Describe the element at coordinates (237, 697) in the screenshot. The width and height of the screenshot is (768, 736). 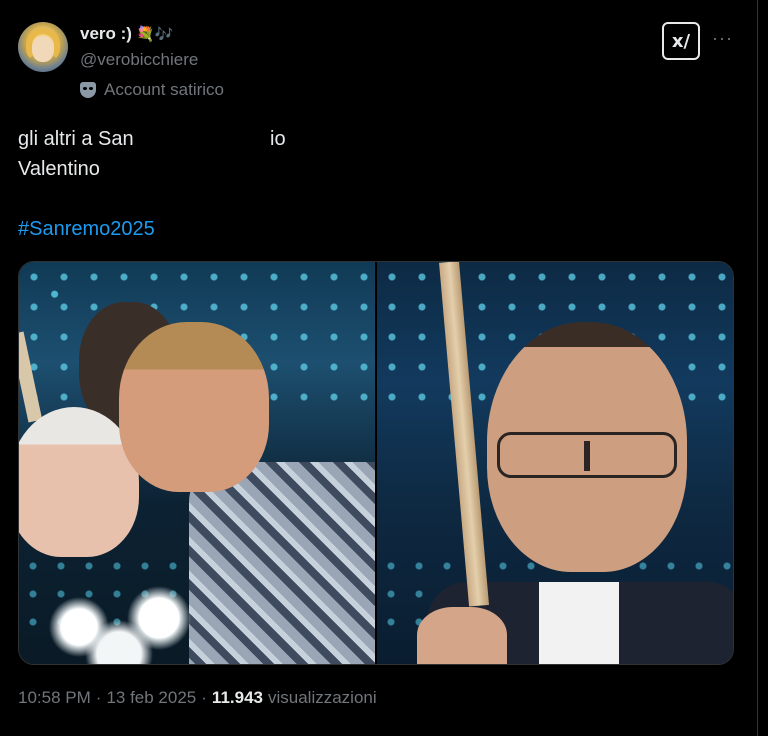
I see `views-count: 11.943` at that location.